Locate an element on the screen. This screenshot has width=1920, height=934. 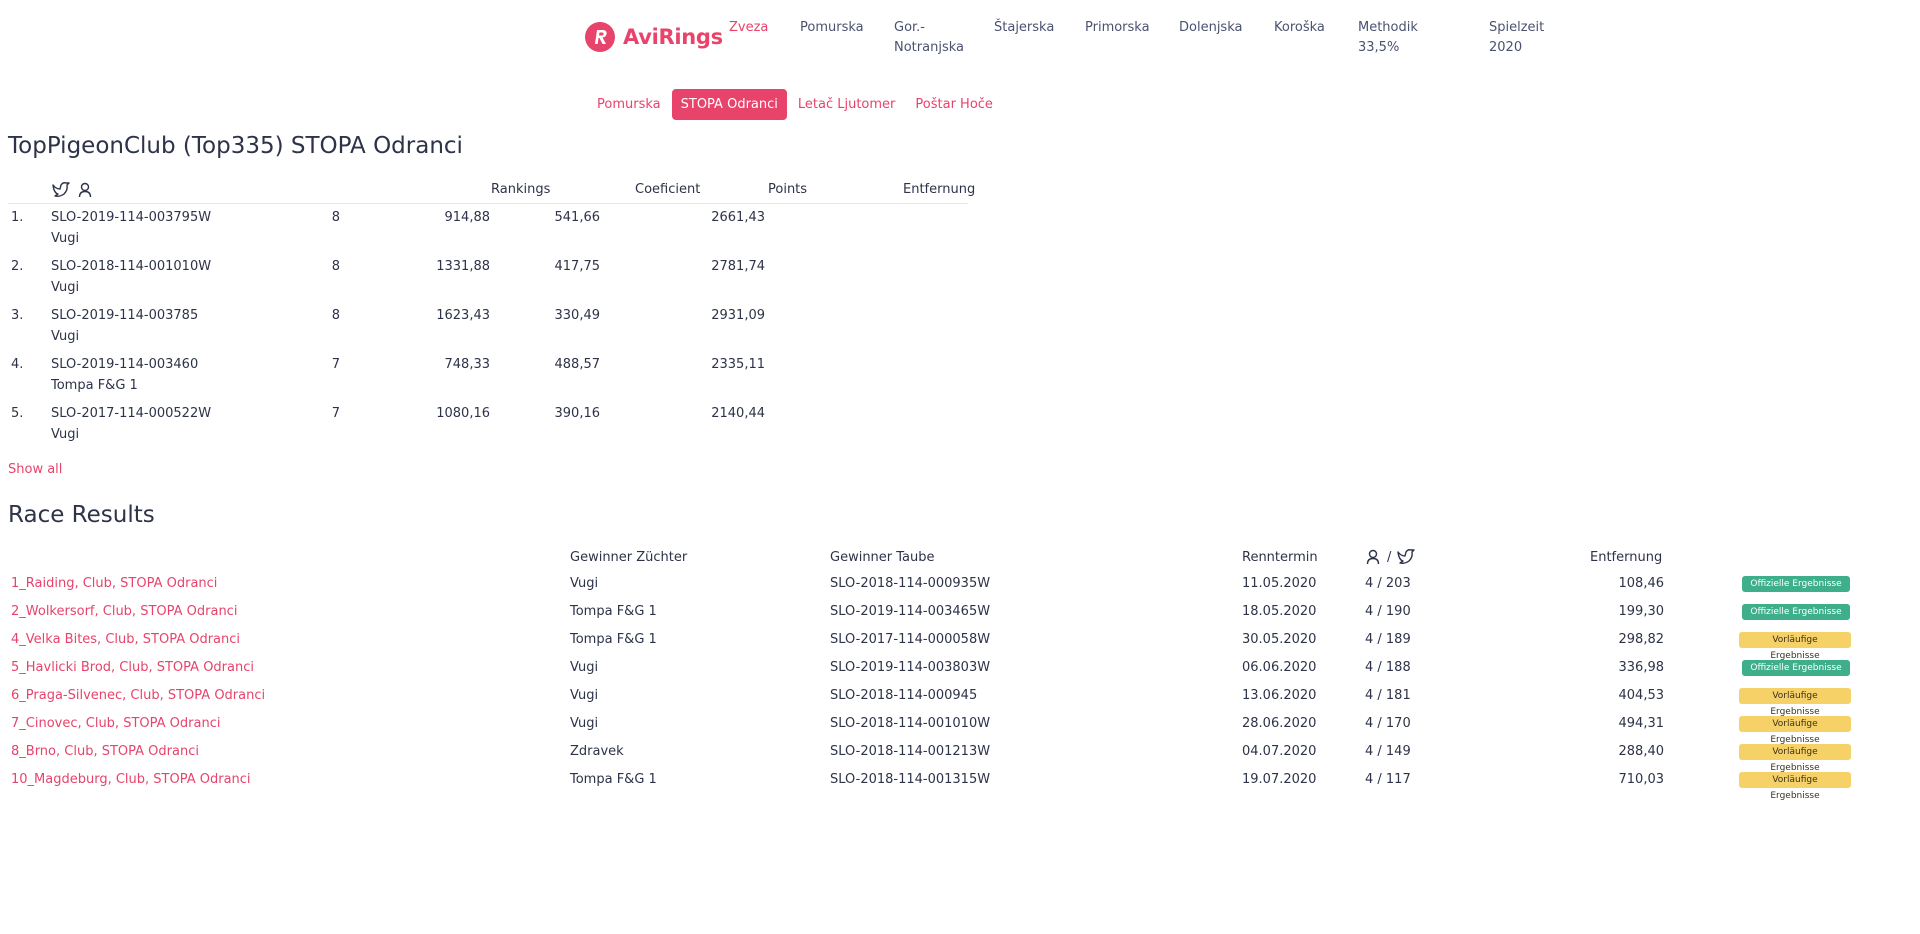
race-link: 5_Havlicki Brod, Club, STOPA Odranci is located at coordinates (132, 667).